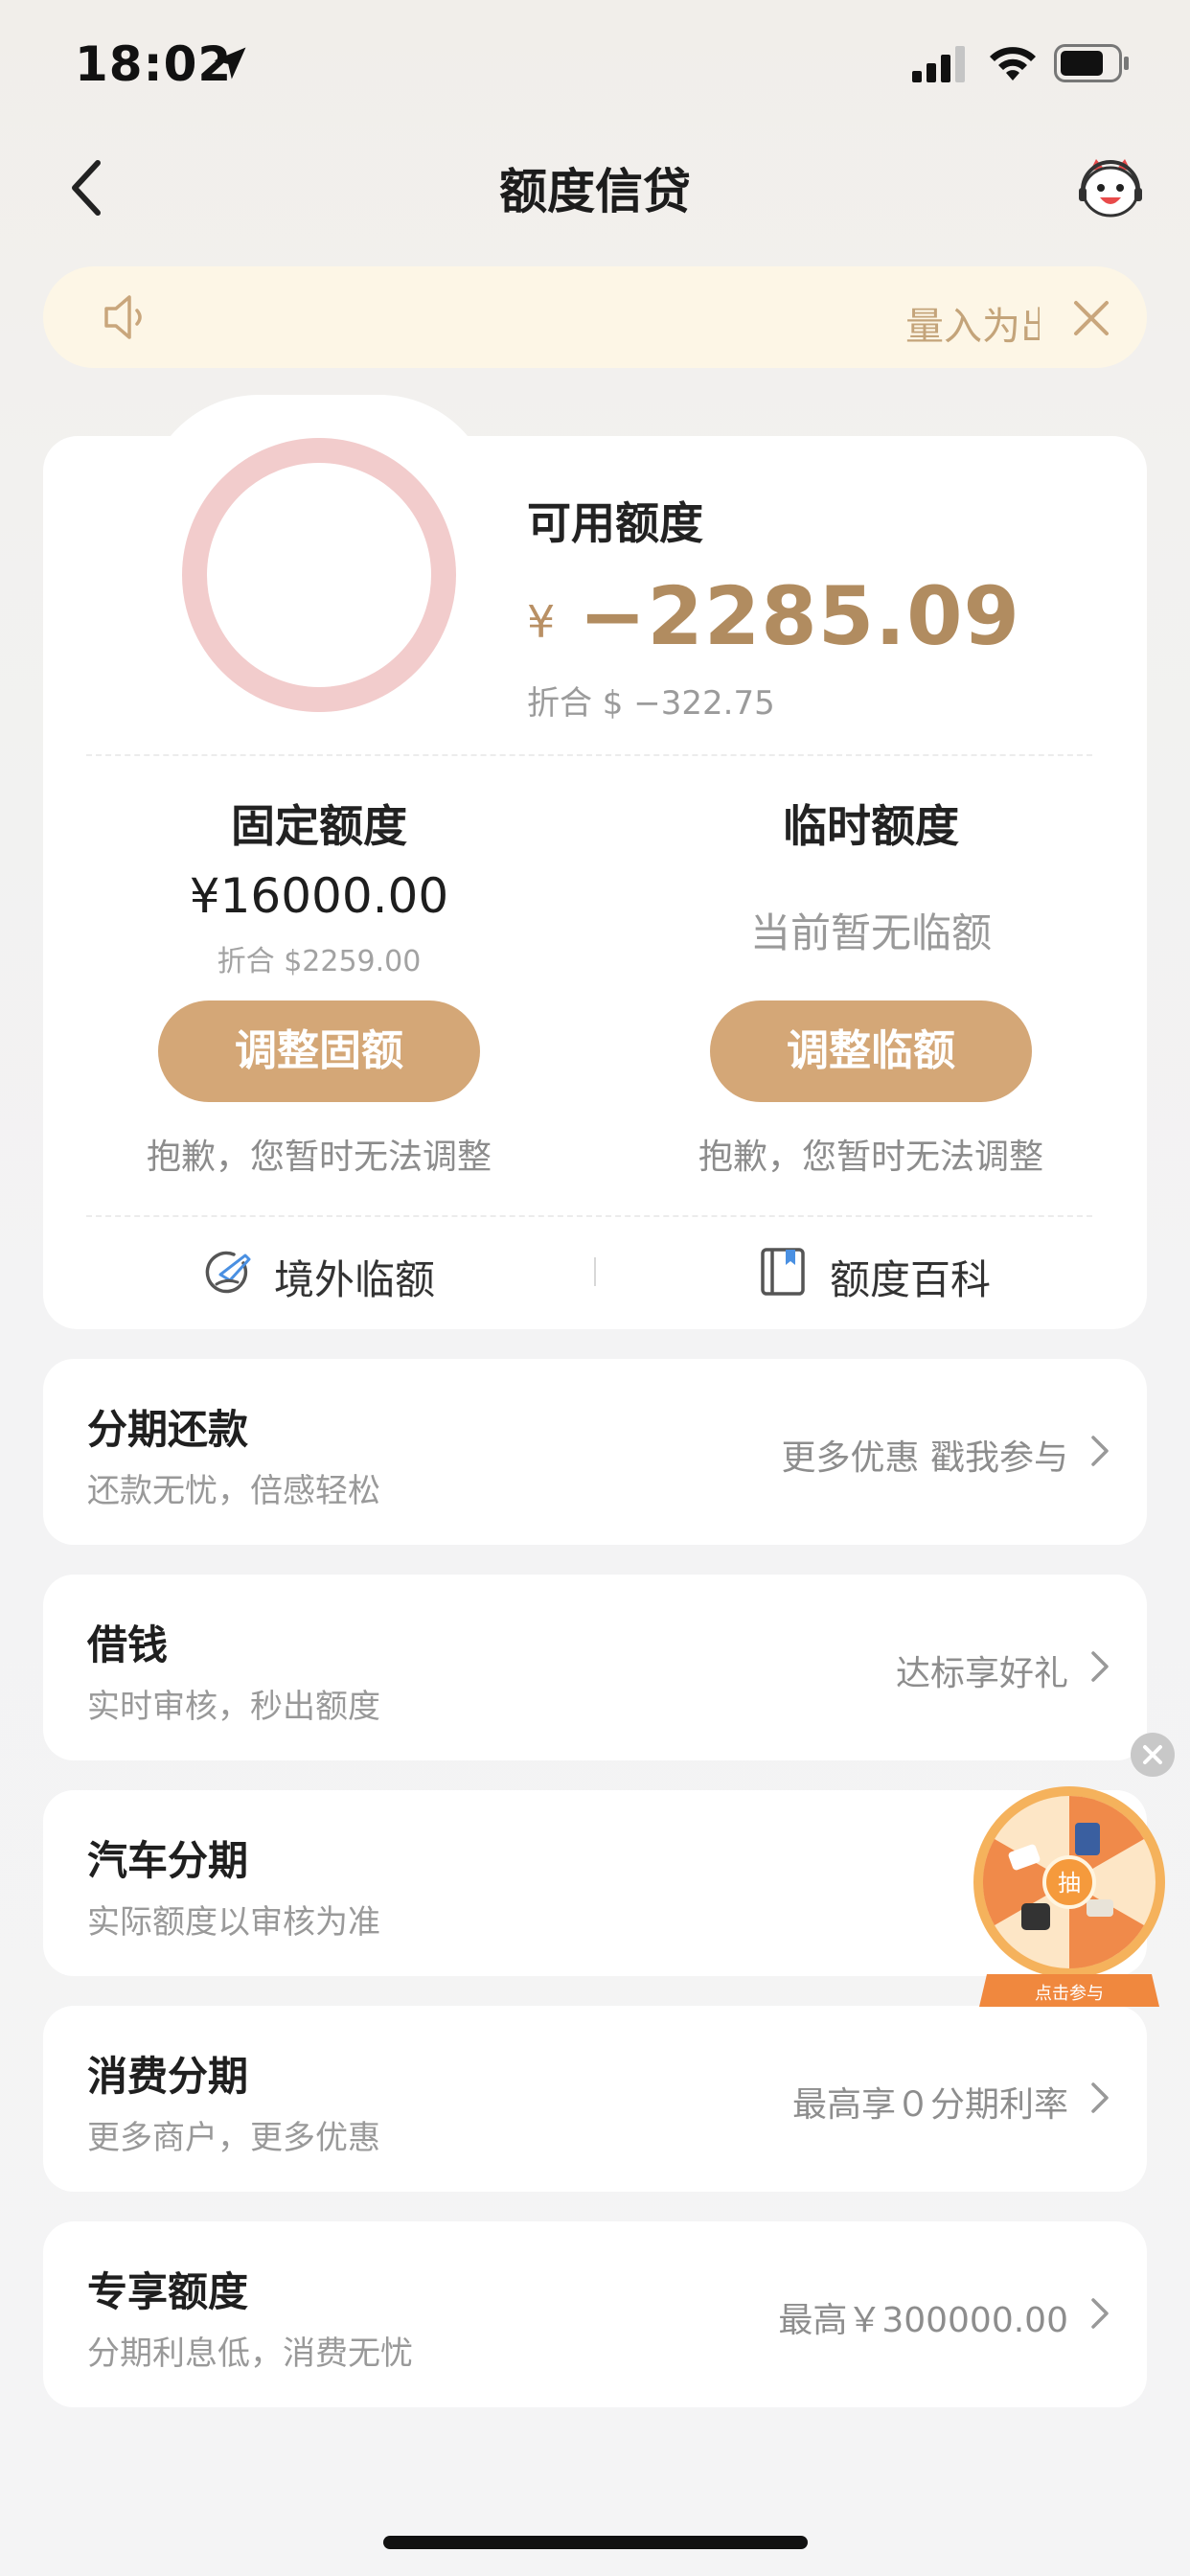 The width and height of the screenshot is (1190, 2576). What do you see at coordinates (615, 523) in the screenshot?
I see `available-limit-label: 可用额度` at bounding box center [615, 523].